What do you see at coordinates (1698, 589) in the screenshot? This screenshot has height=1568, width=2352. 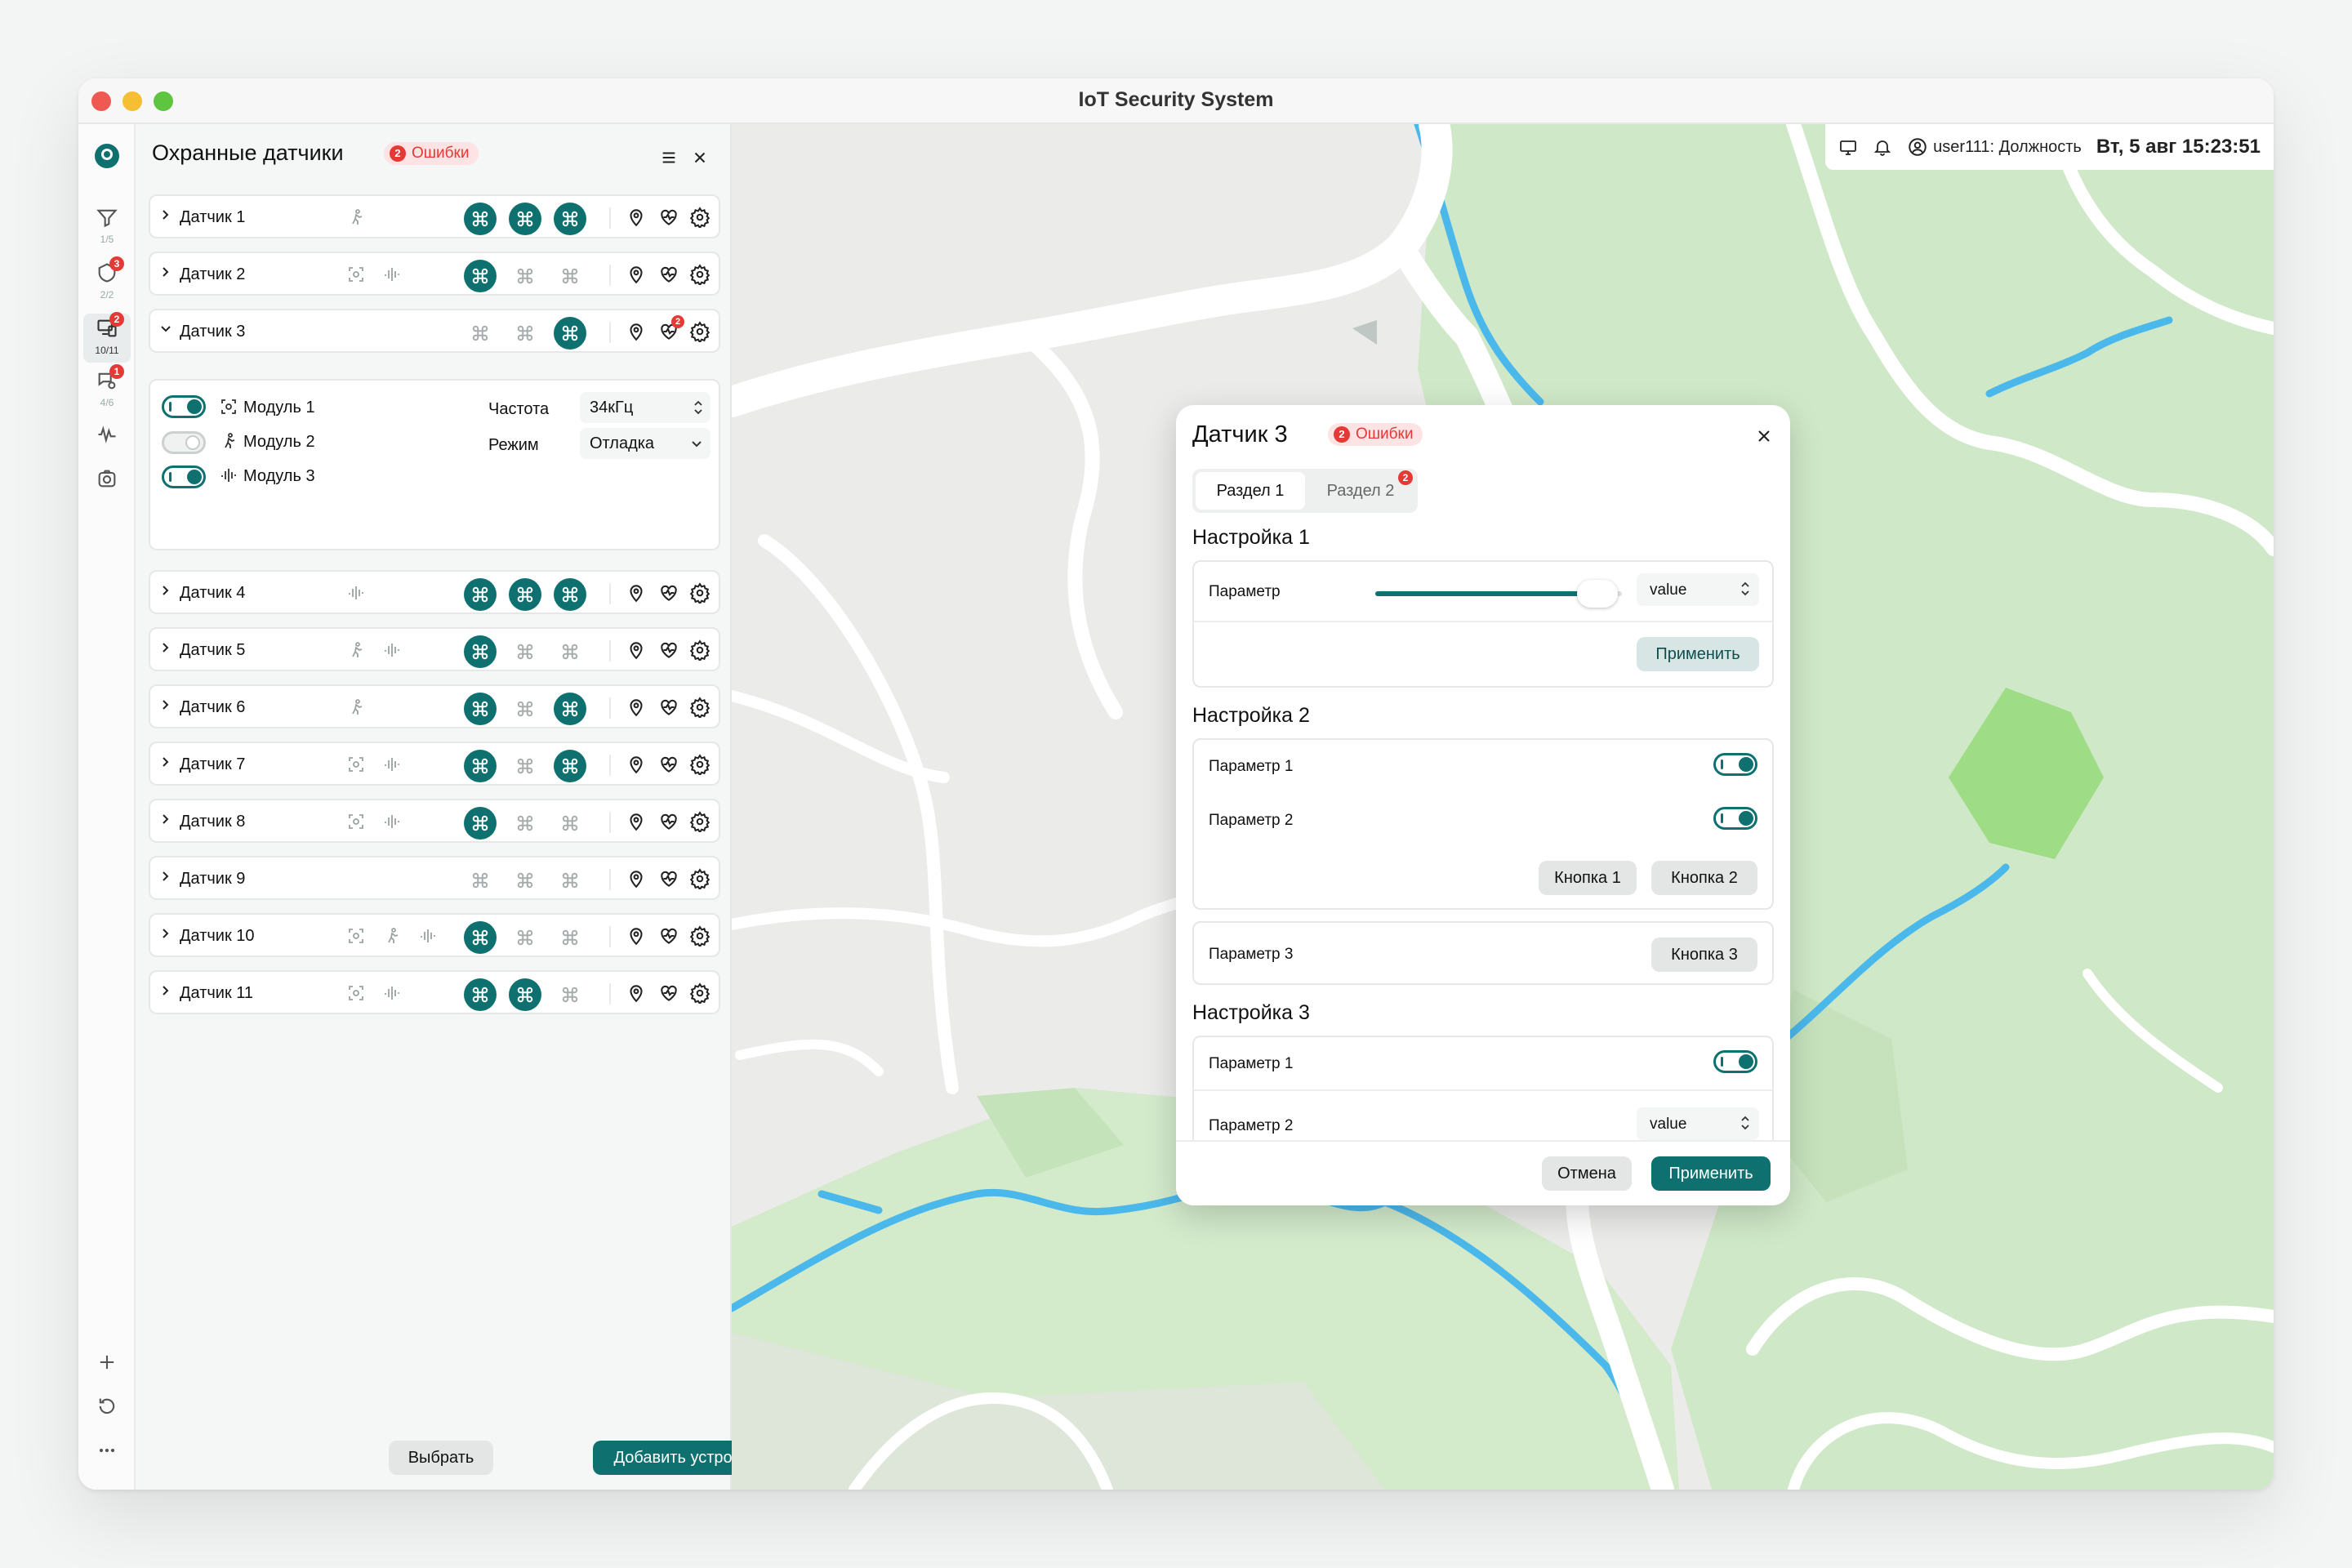 I see `param-stepper: value` at bounding box center [1698, 589].